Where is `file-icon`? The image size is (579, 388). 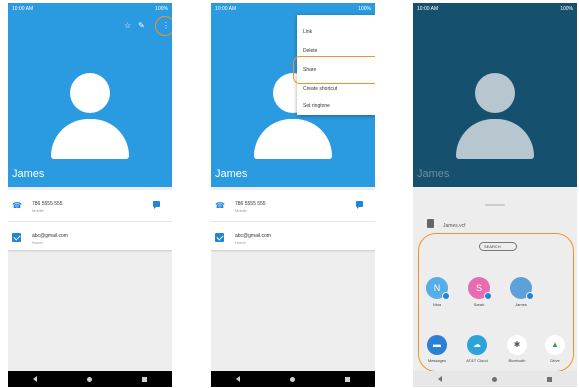
file-icon is located at coordinates (430, 223).